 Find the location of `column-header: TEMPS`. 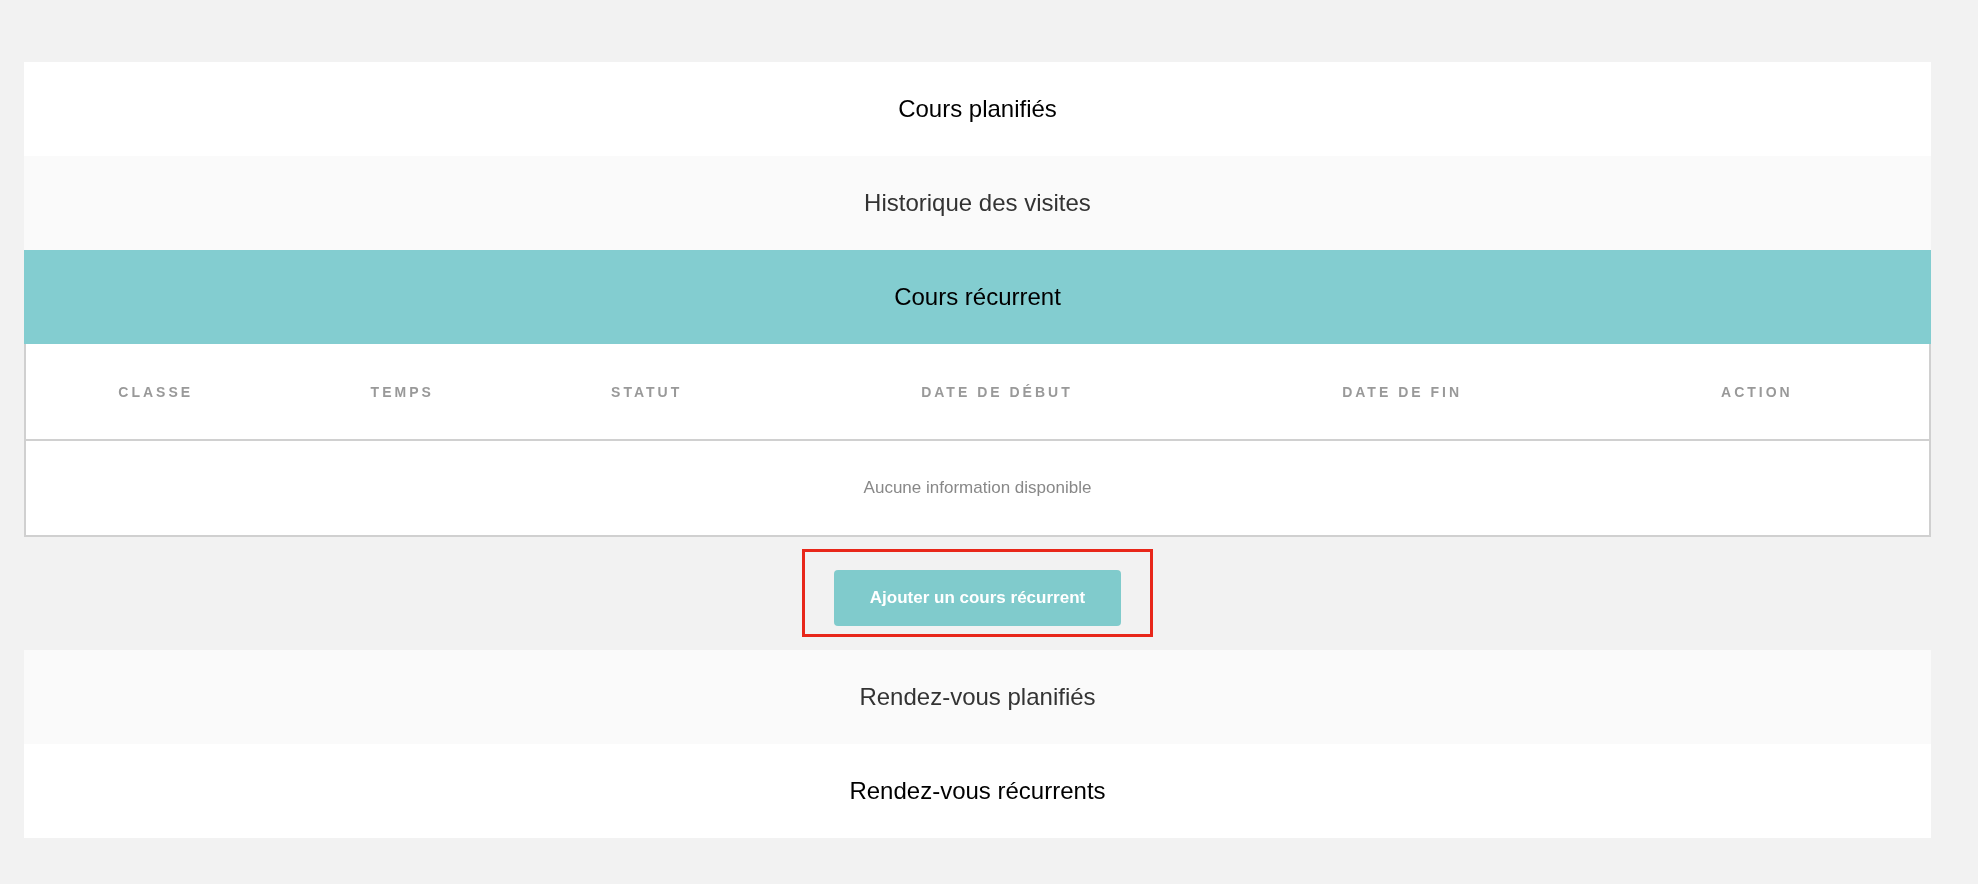

column-header: TEMPS is located at coordinates (402, 392).